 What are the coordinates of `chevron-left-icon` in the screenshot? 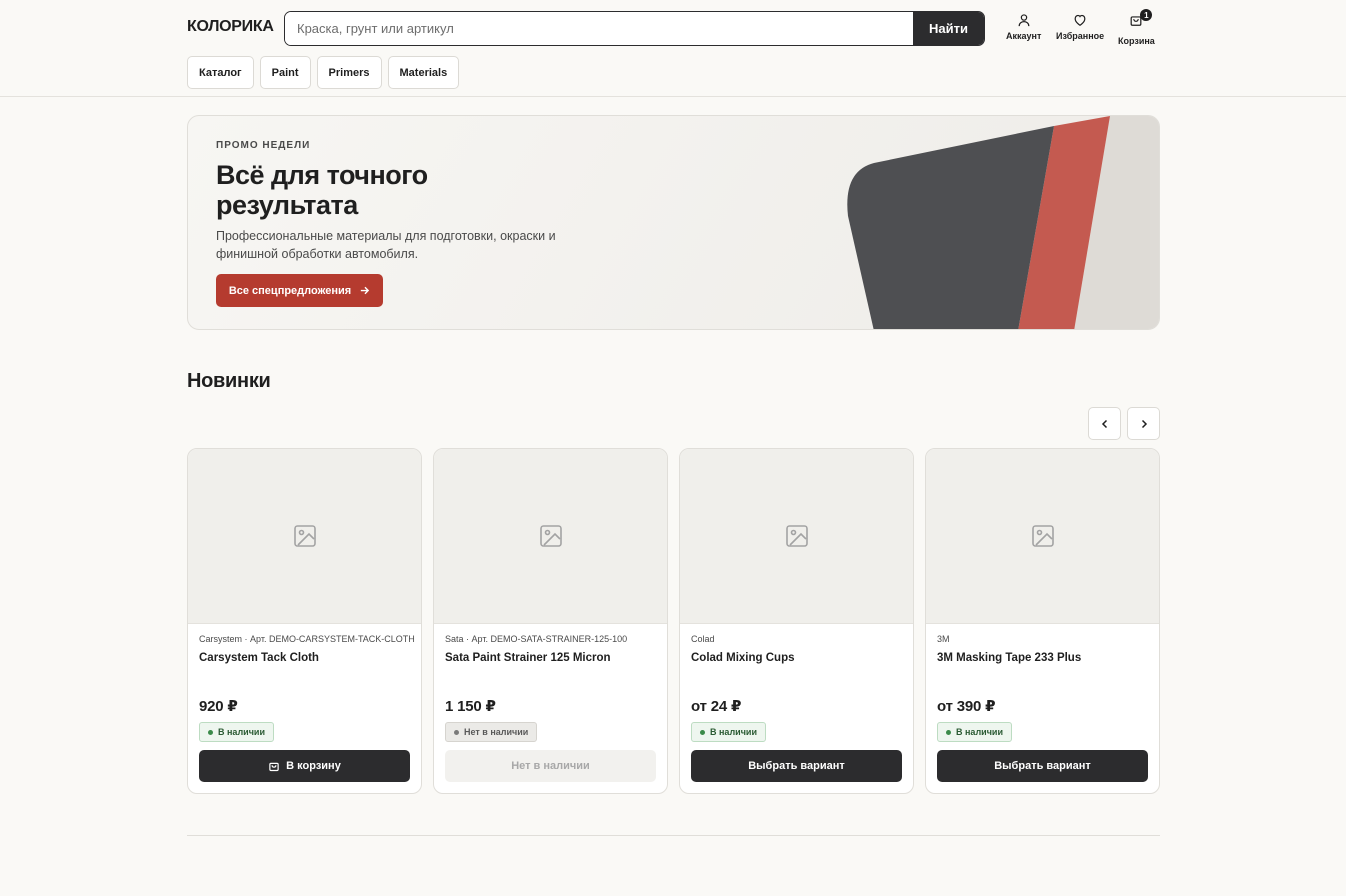 It's located at (1104, 423).